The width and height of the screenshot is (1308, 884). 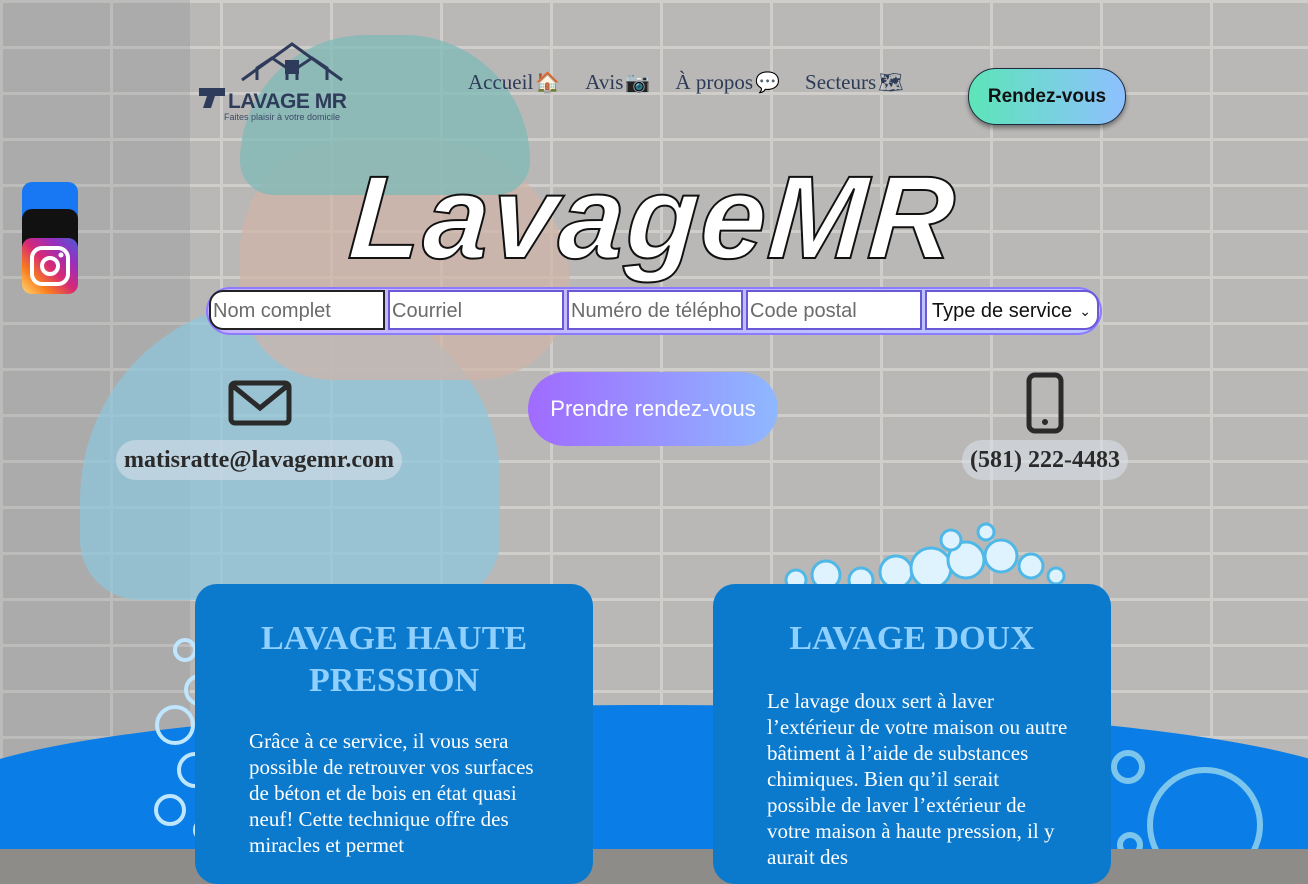 What do you see at coordinates (287, 101) in the screenshot?
I see `logo-wordmark: LAVAGE MR` at bounding box center [287, 101].